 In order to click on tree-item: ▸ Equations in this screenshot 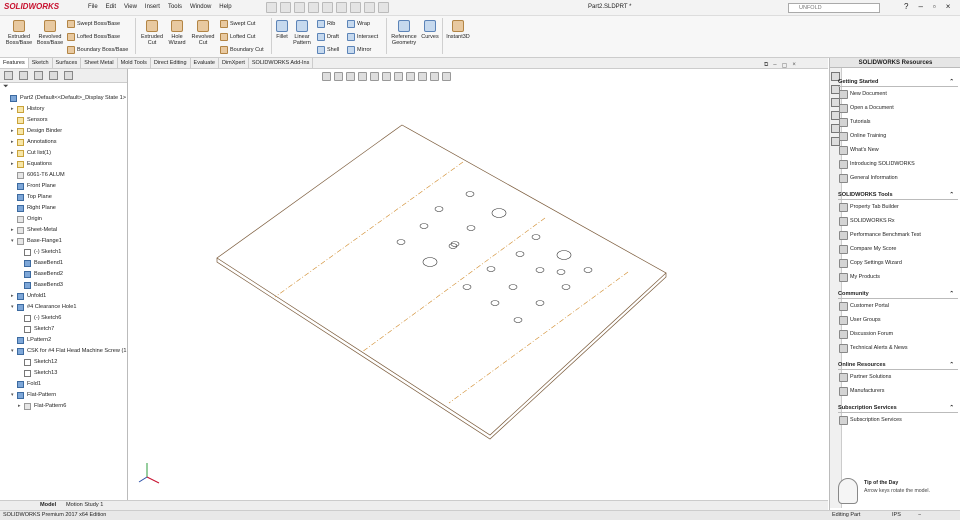, I will do `click(63, 164)`.